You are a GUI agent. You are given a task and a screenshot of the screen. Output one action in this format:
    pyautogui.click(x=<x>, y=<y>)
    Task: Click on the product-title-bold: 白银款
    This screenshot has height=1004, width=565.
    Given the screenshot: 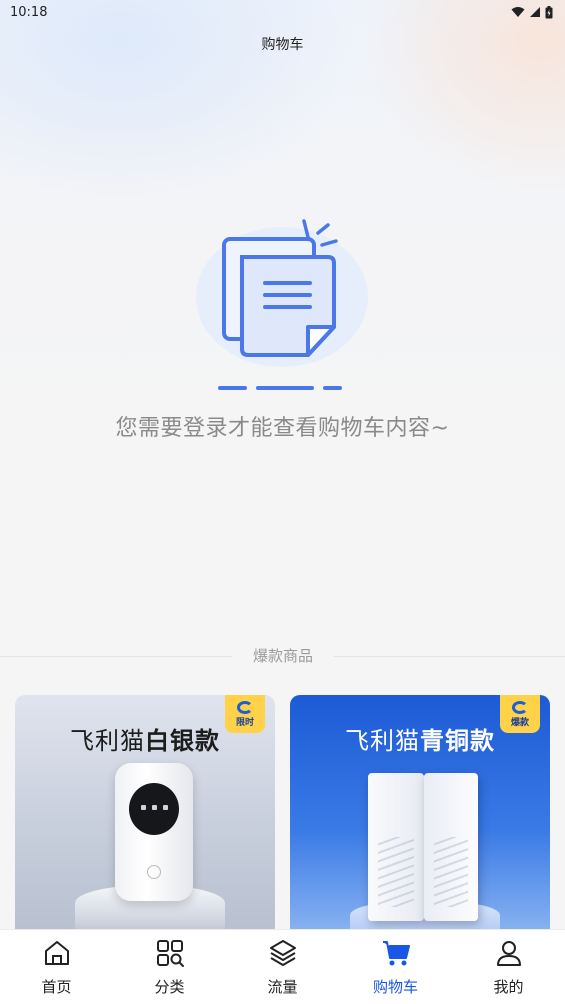 What is the action you would take?
    pyautogui.click(x=182, y=741)
    